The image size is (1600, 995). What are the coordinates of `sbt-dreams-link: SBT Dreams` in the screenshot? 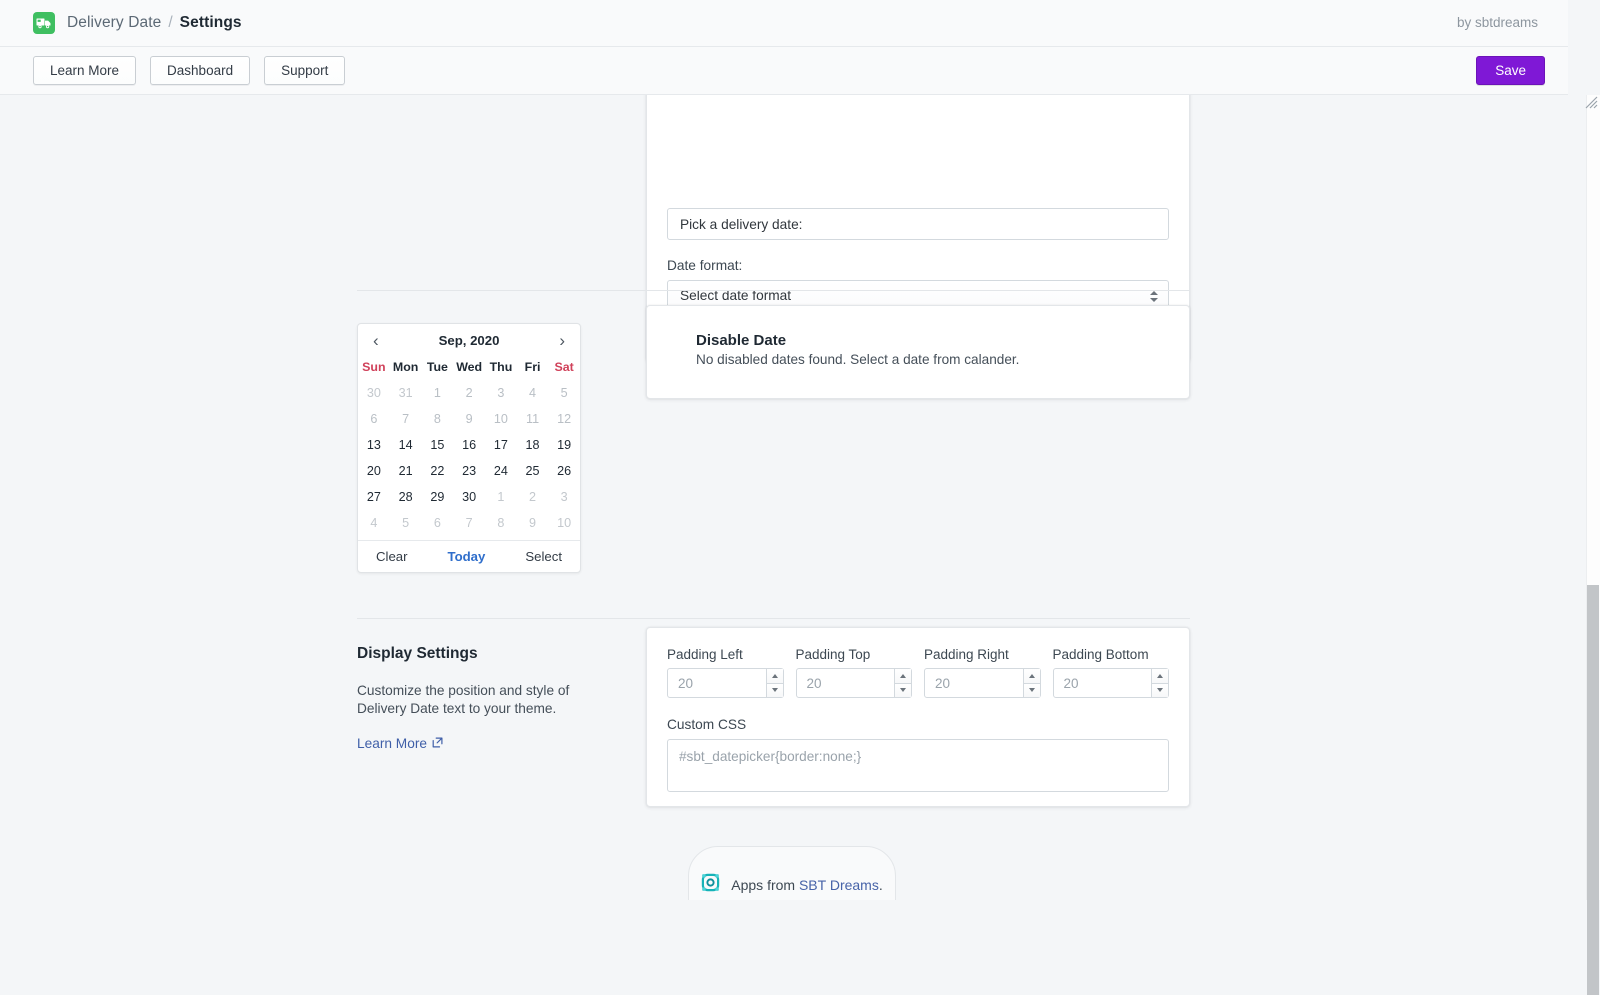 It's located at (839, 885).